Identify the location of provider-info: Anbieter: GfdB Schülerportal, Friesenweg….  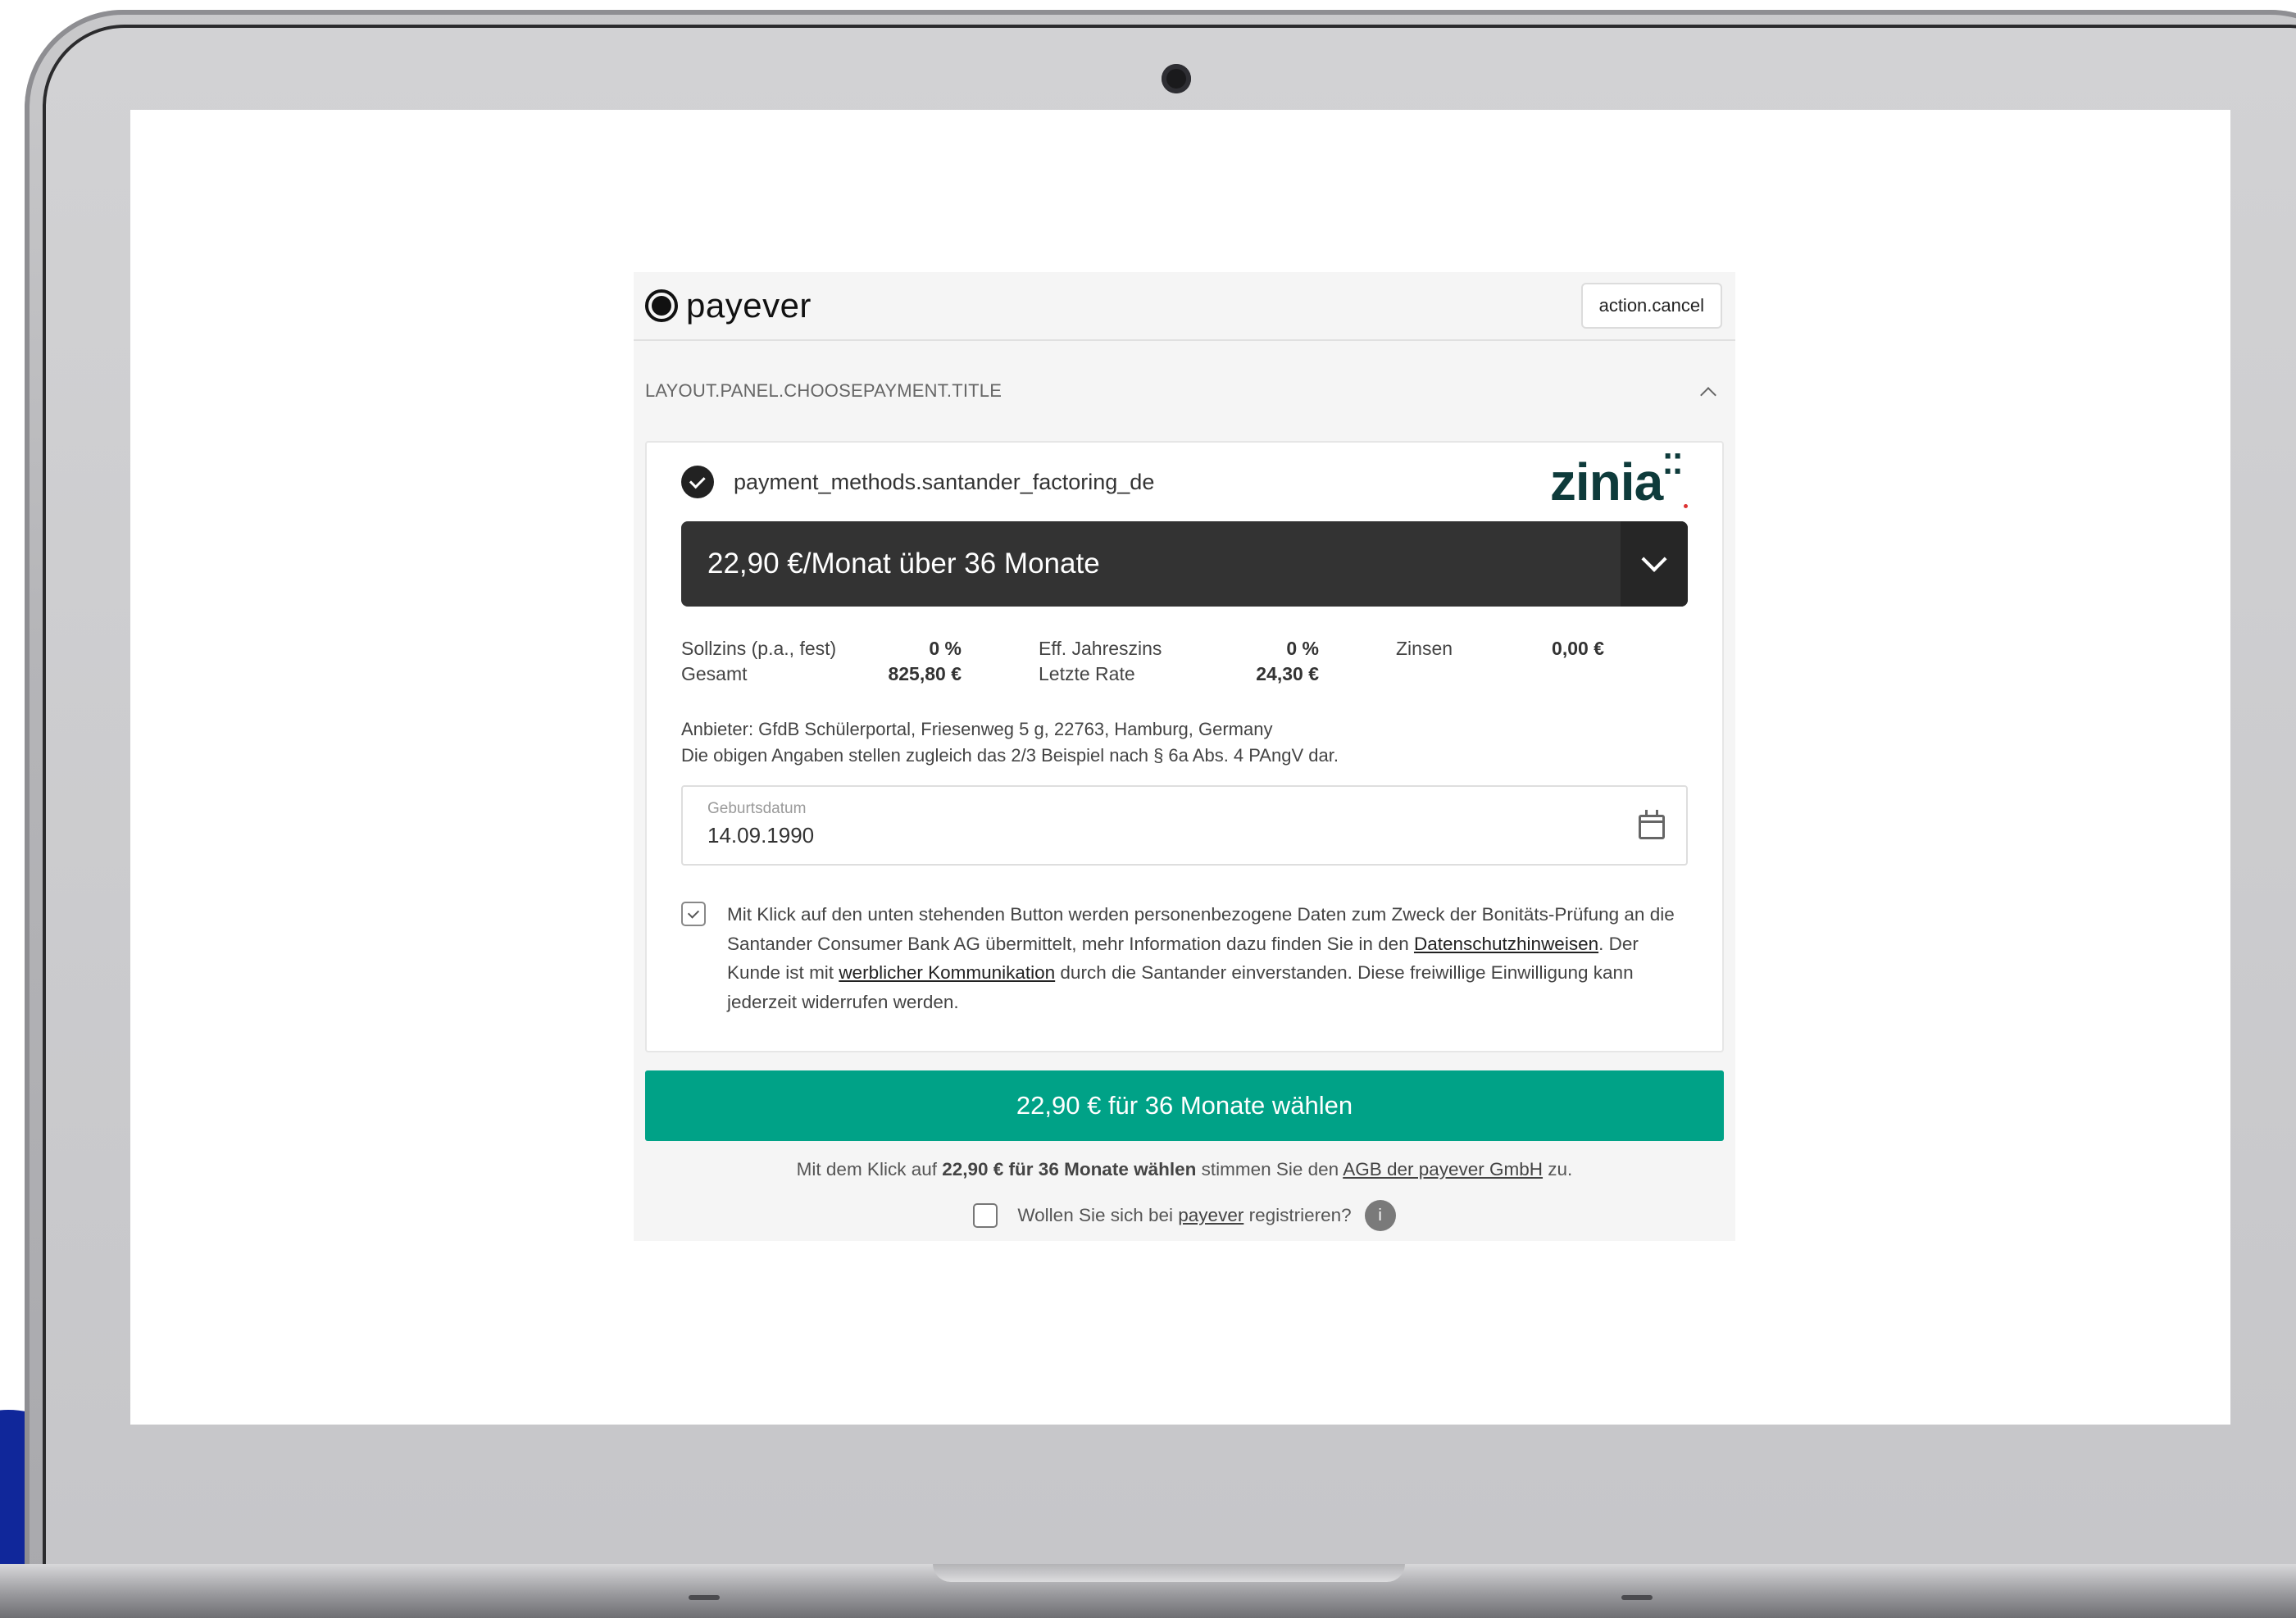
(1184, 742).